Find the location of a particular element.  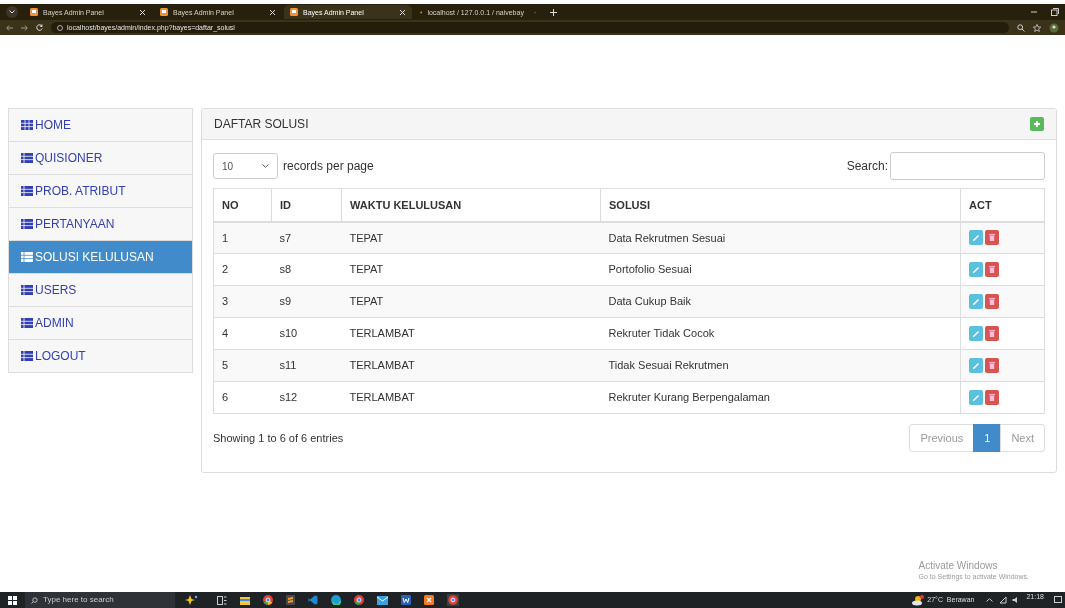

tab-list-button is located at coordinates (12, 12).